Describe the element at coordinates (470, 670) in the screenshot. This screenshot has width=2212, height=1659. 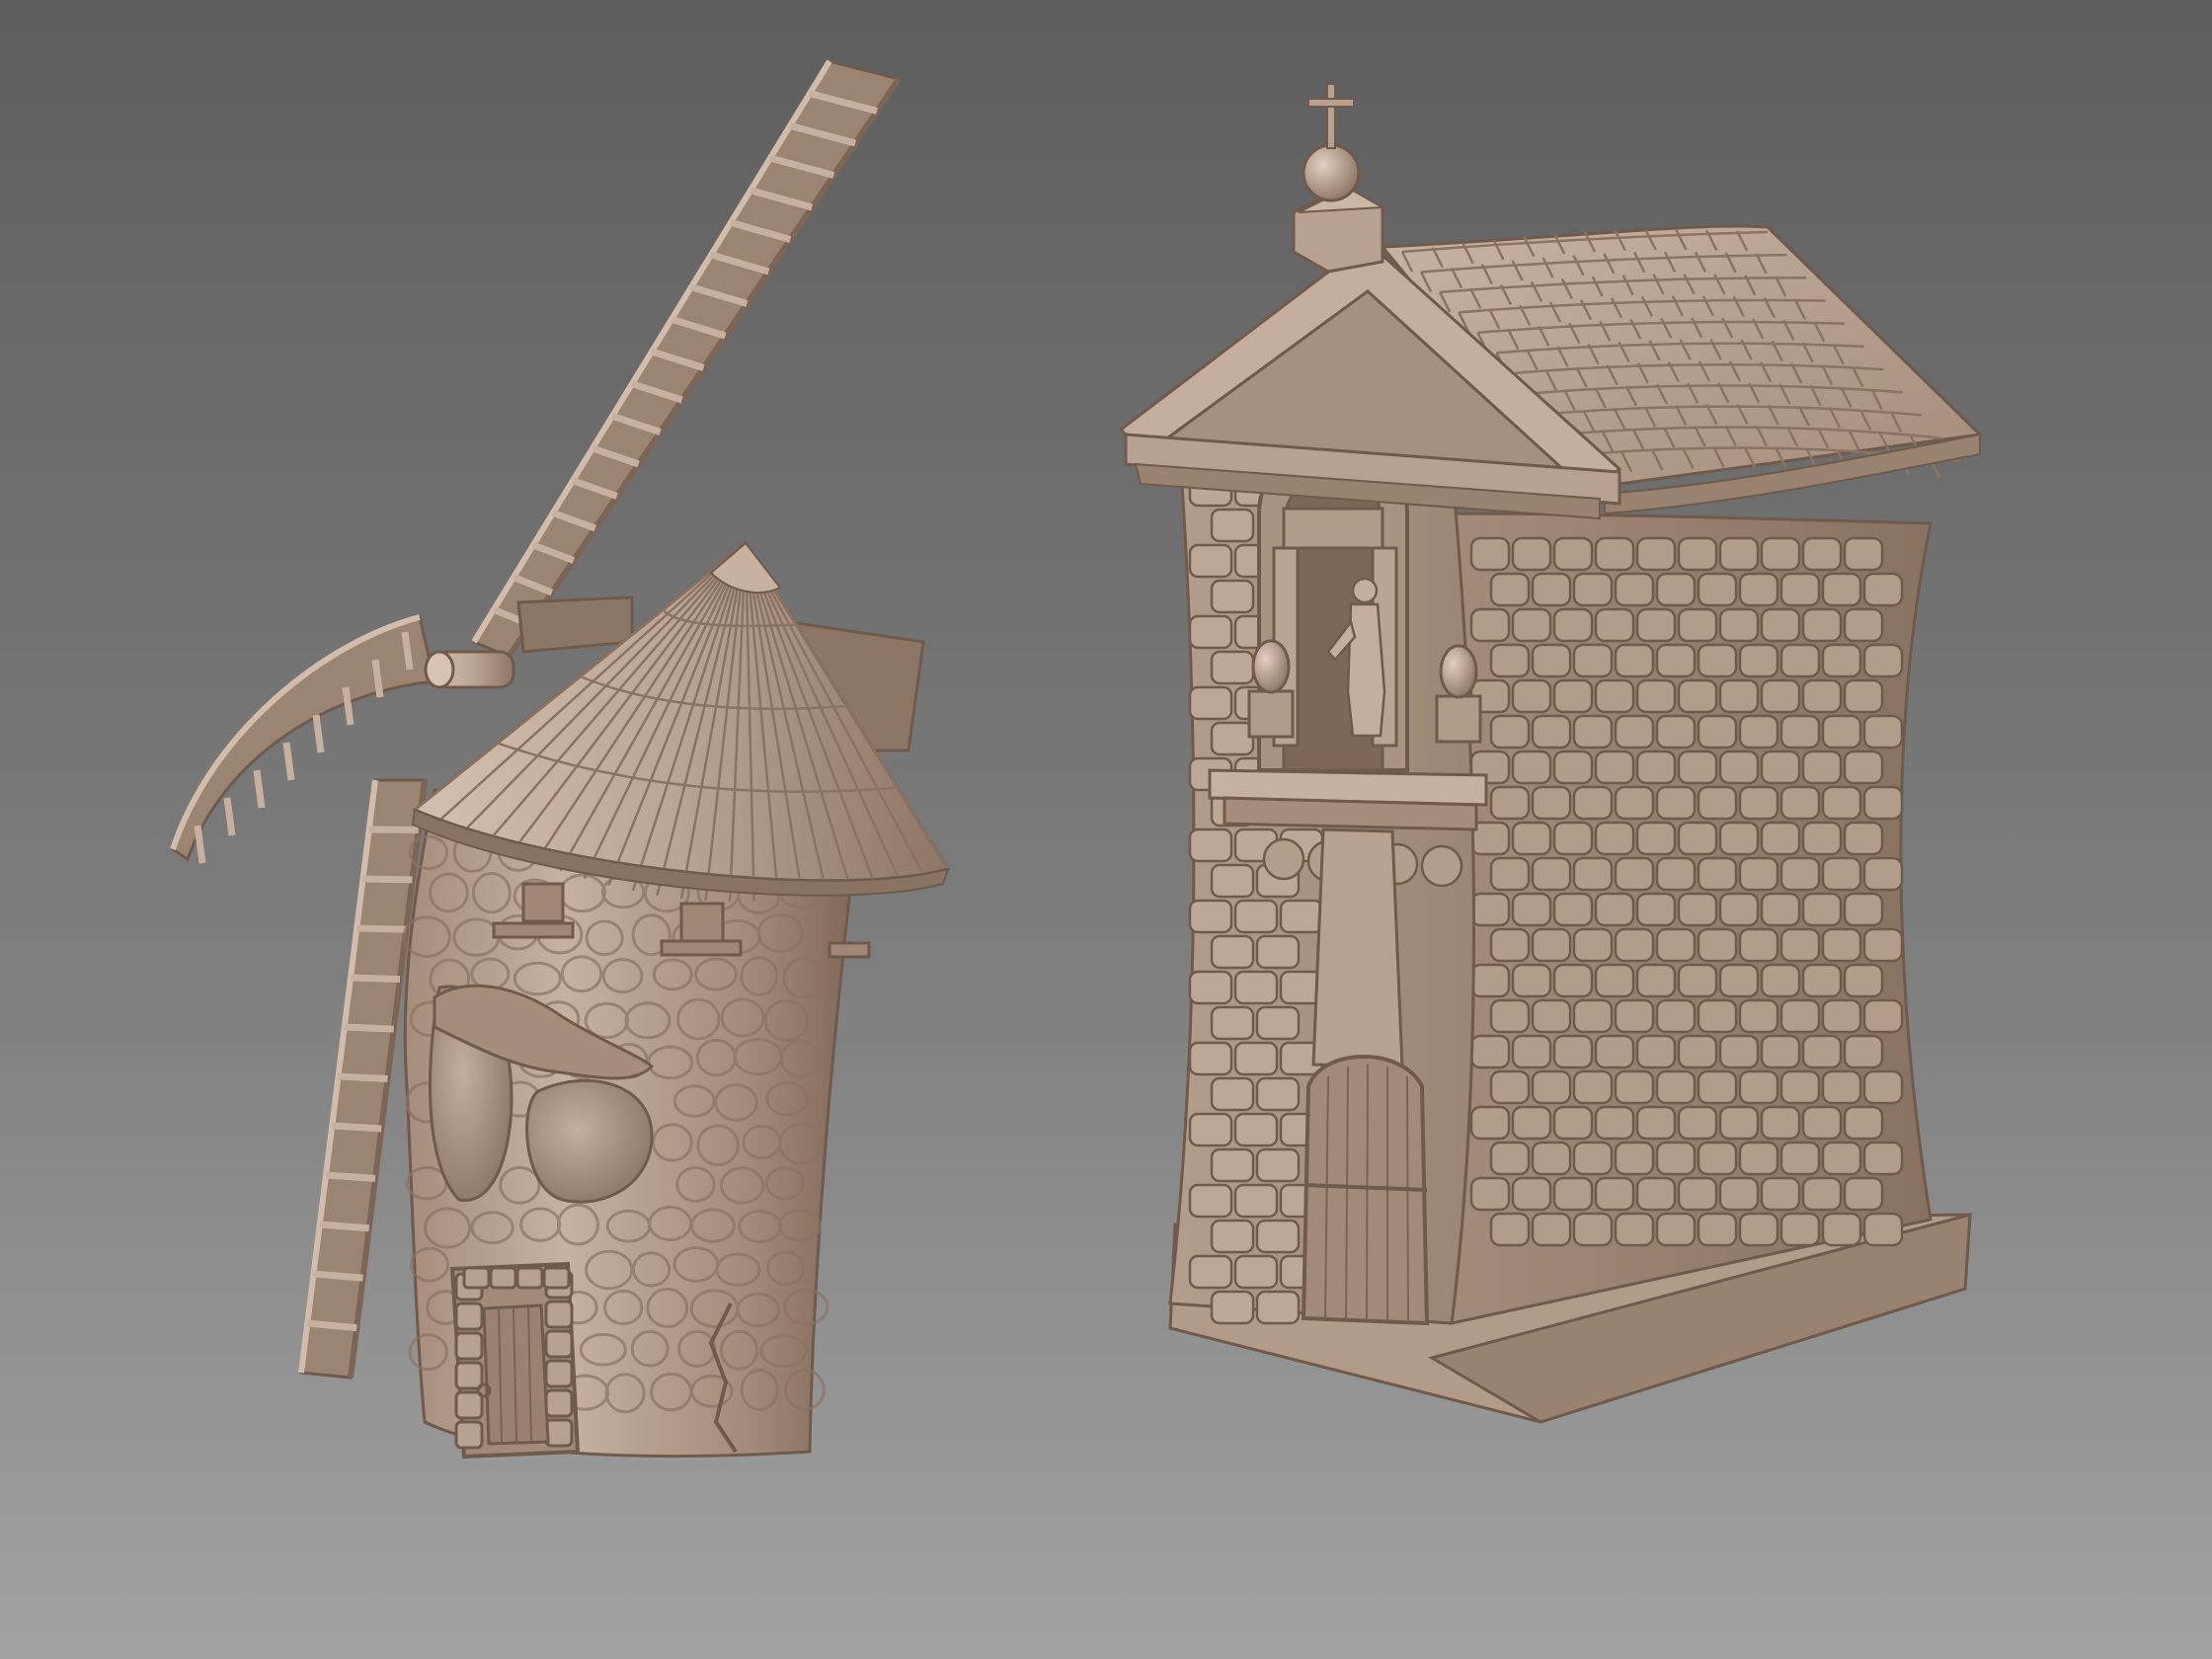
I see `sail-hub` at that location.